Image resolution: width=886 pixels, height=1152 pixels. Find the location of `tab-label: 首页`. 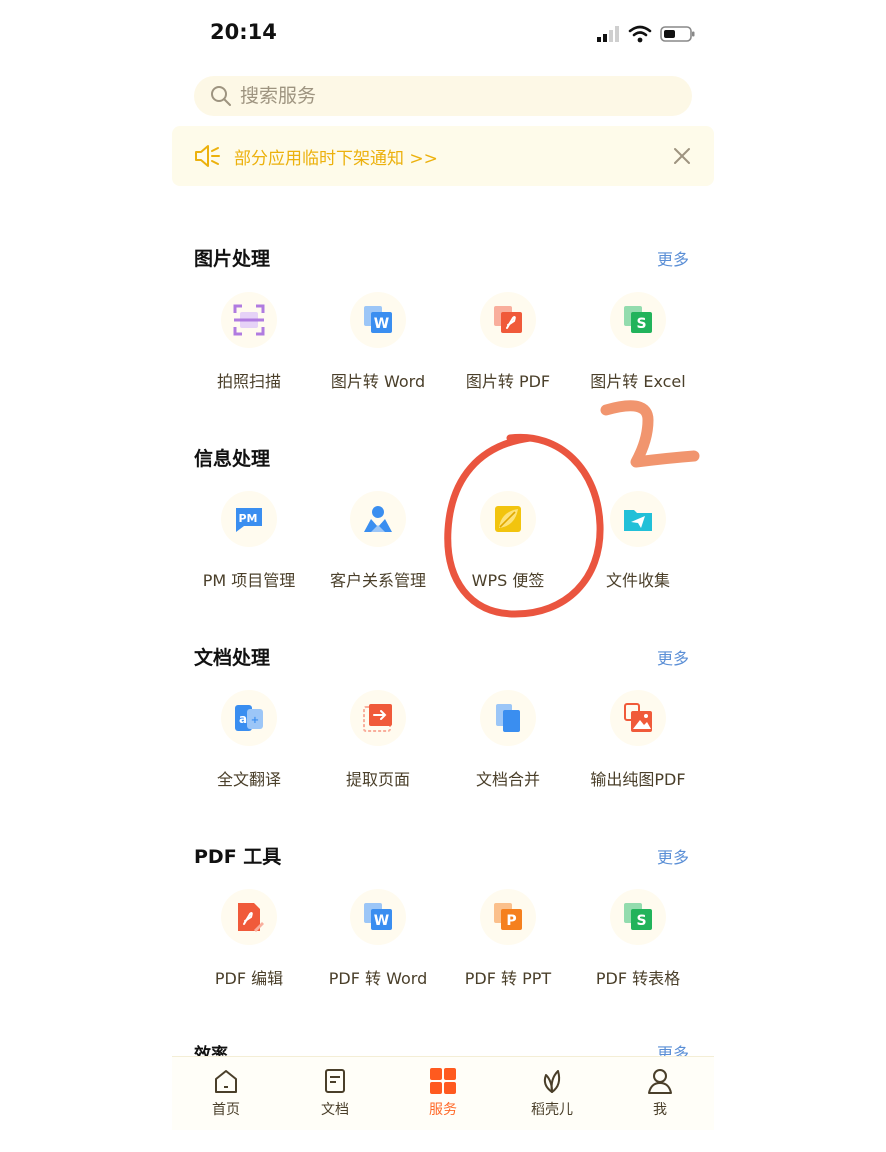

tab-label: 首页 is located at coordinates (226, 1110).